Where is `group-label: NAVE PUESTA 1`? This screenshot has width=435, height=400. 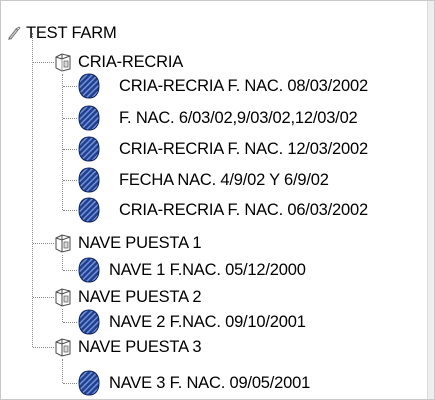 group-label: NAVE PUESTA 1 is located at coordinates (140, 243).